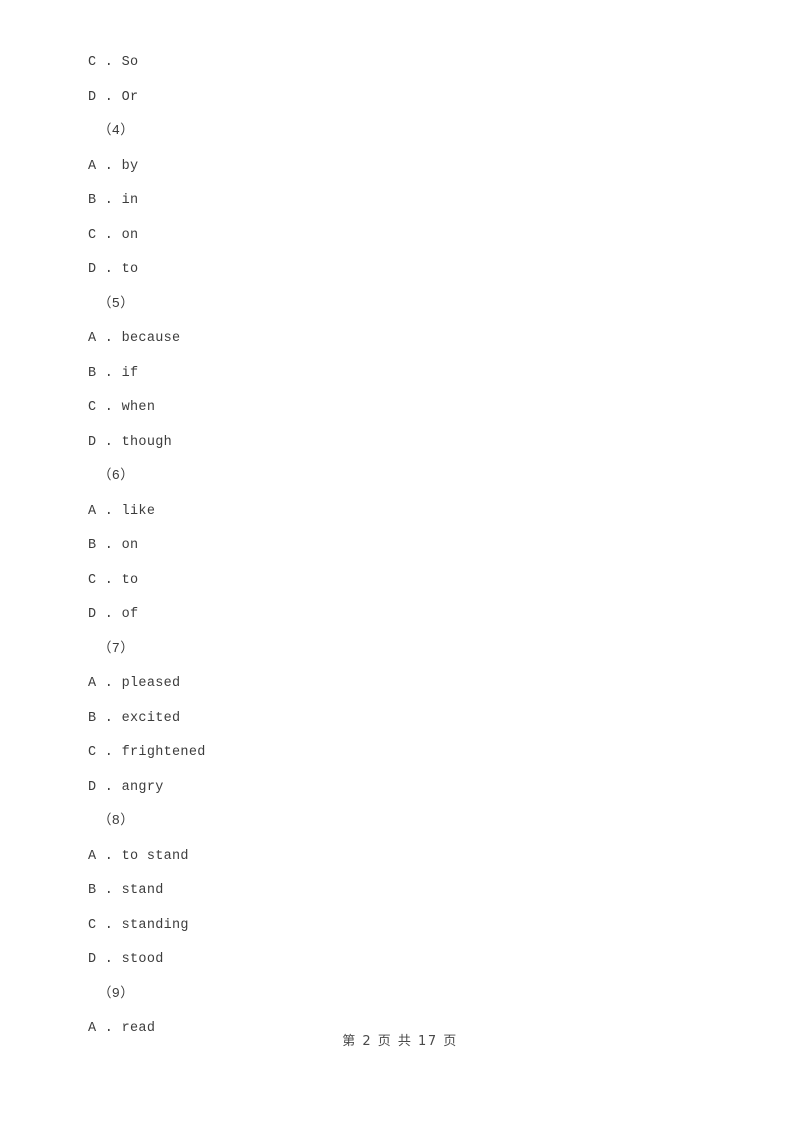 This screenshot has width=800, height=1132. Describe the element at coordinates (408, 408) in the screenshot. I see `answer-option: C . when` at that location.